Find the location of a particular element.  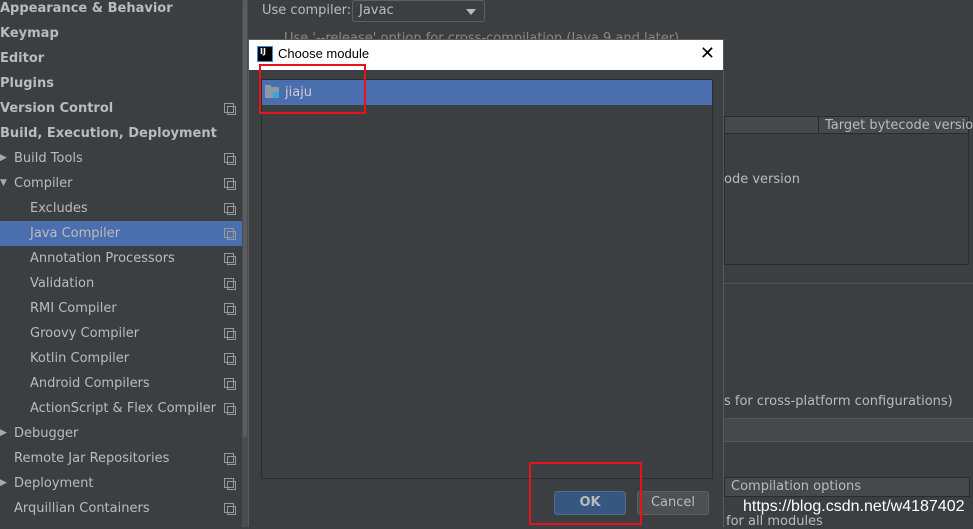

sidebar-item-groovy-compiler: Groovy Compiler is located at coordinates (121, 333).